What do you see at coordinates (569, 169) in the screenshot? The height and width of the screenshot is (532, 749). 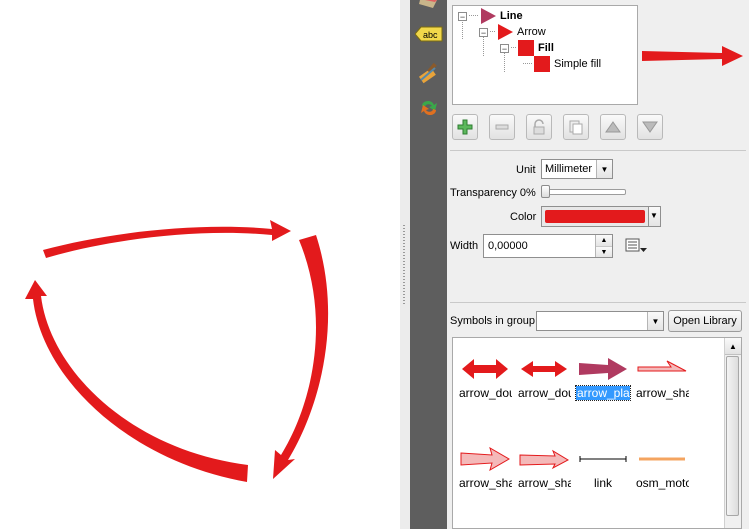 I see `unit-value: Millimeter` at bounding box center [569, 169].